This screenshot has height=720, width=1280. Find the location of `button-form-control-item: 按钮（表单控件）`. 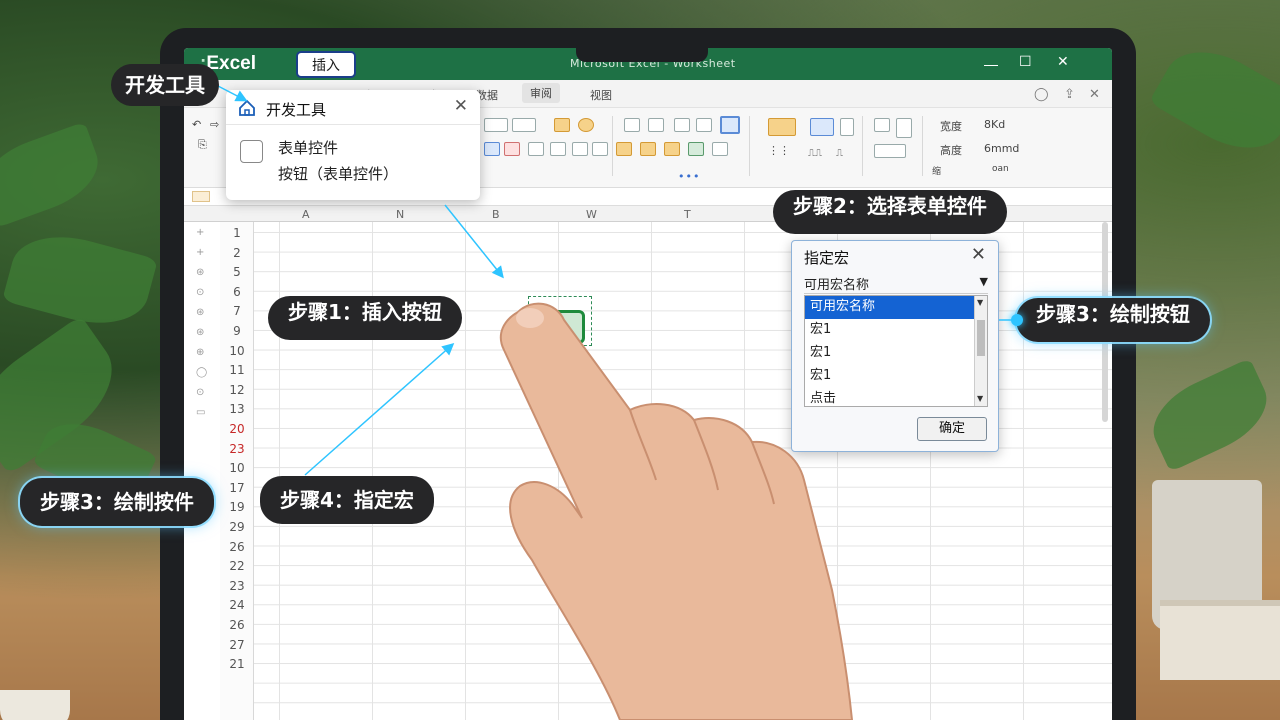

button-form-control-item: 按钮（表单控件） is located at coordinates (338, 173).